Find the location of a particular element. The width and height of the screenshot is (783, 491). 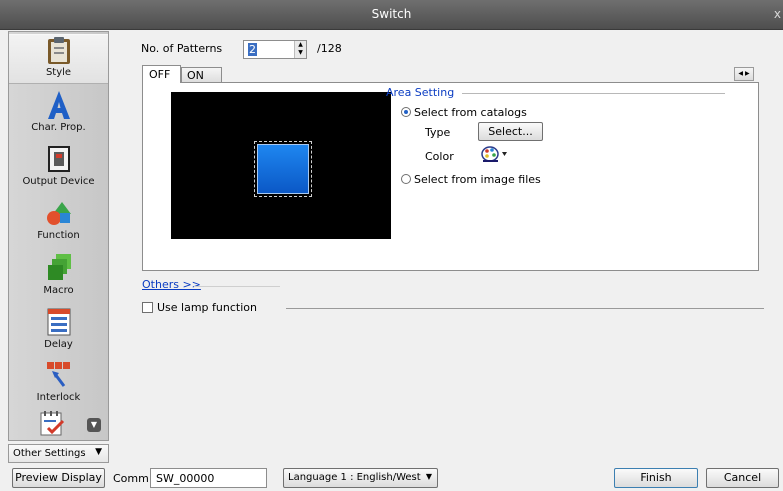

radio-catalogs-label: Select from catalogs is located at coordinates (470, 112).